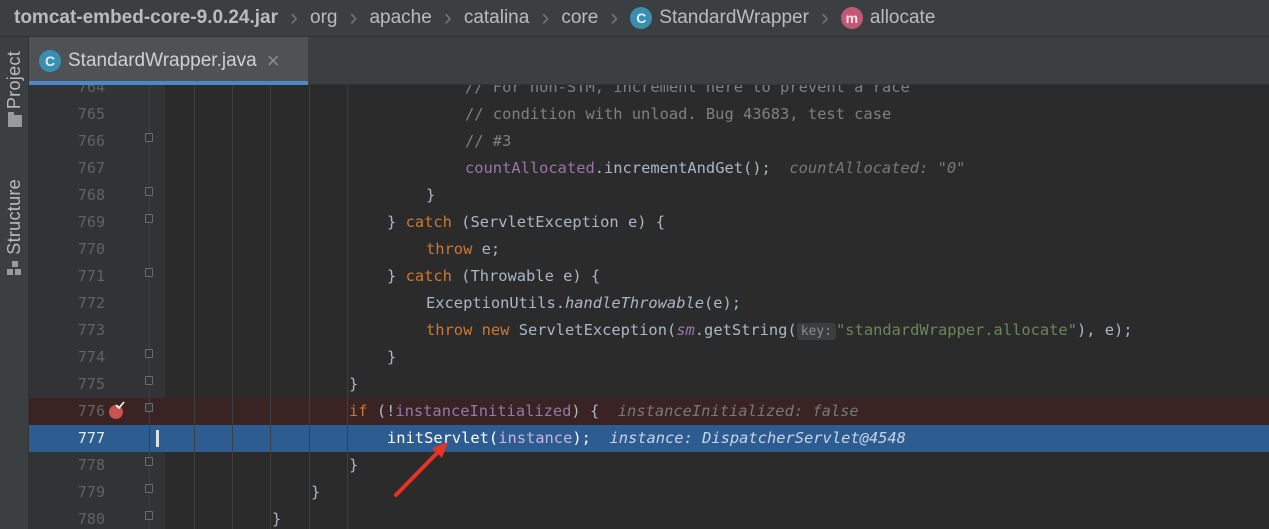 The height and width of the screenshot is (529, 1269). What do you see at coordinates (91, 438) in the screenshot?
I see `line-number: 777` at bounding box center [91, 438].